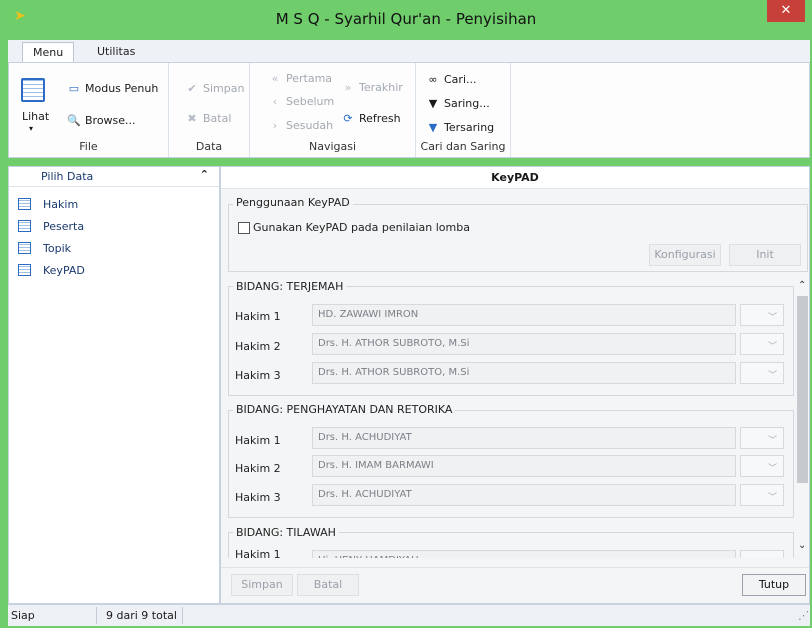  I want to click on pertama-button: « Pertama, so click(300, 78).